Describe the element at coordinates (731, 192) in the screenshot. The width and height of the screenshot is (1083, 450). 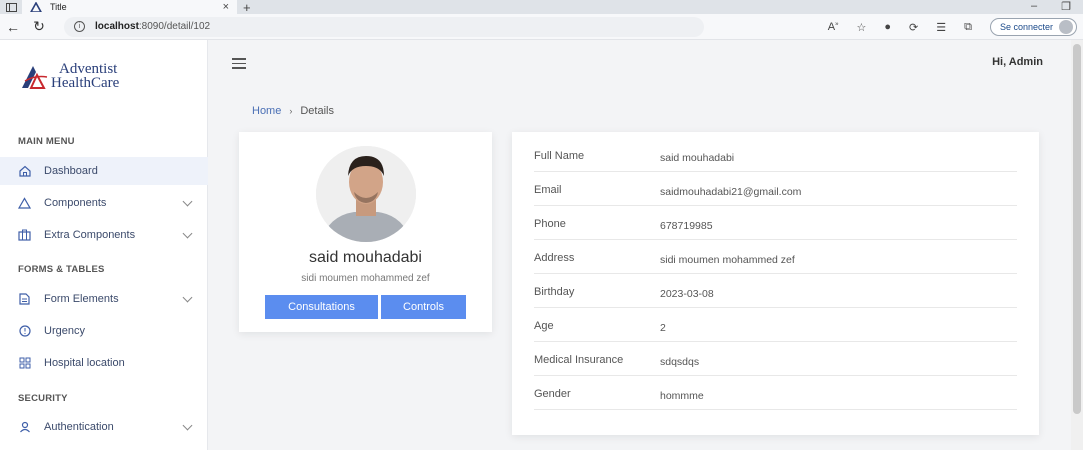
I see `detail-value: saidmouhadabi21@gmail.com` at that location.